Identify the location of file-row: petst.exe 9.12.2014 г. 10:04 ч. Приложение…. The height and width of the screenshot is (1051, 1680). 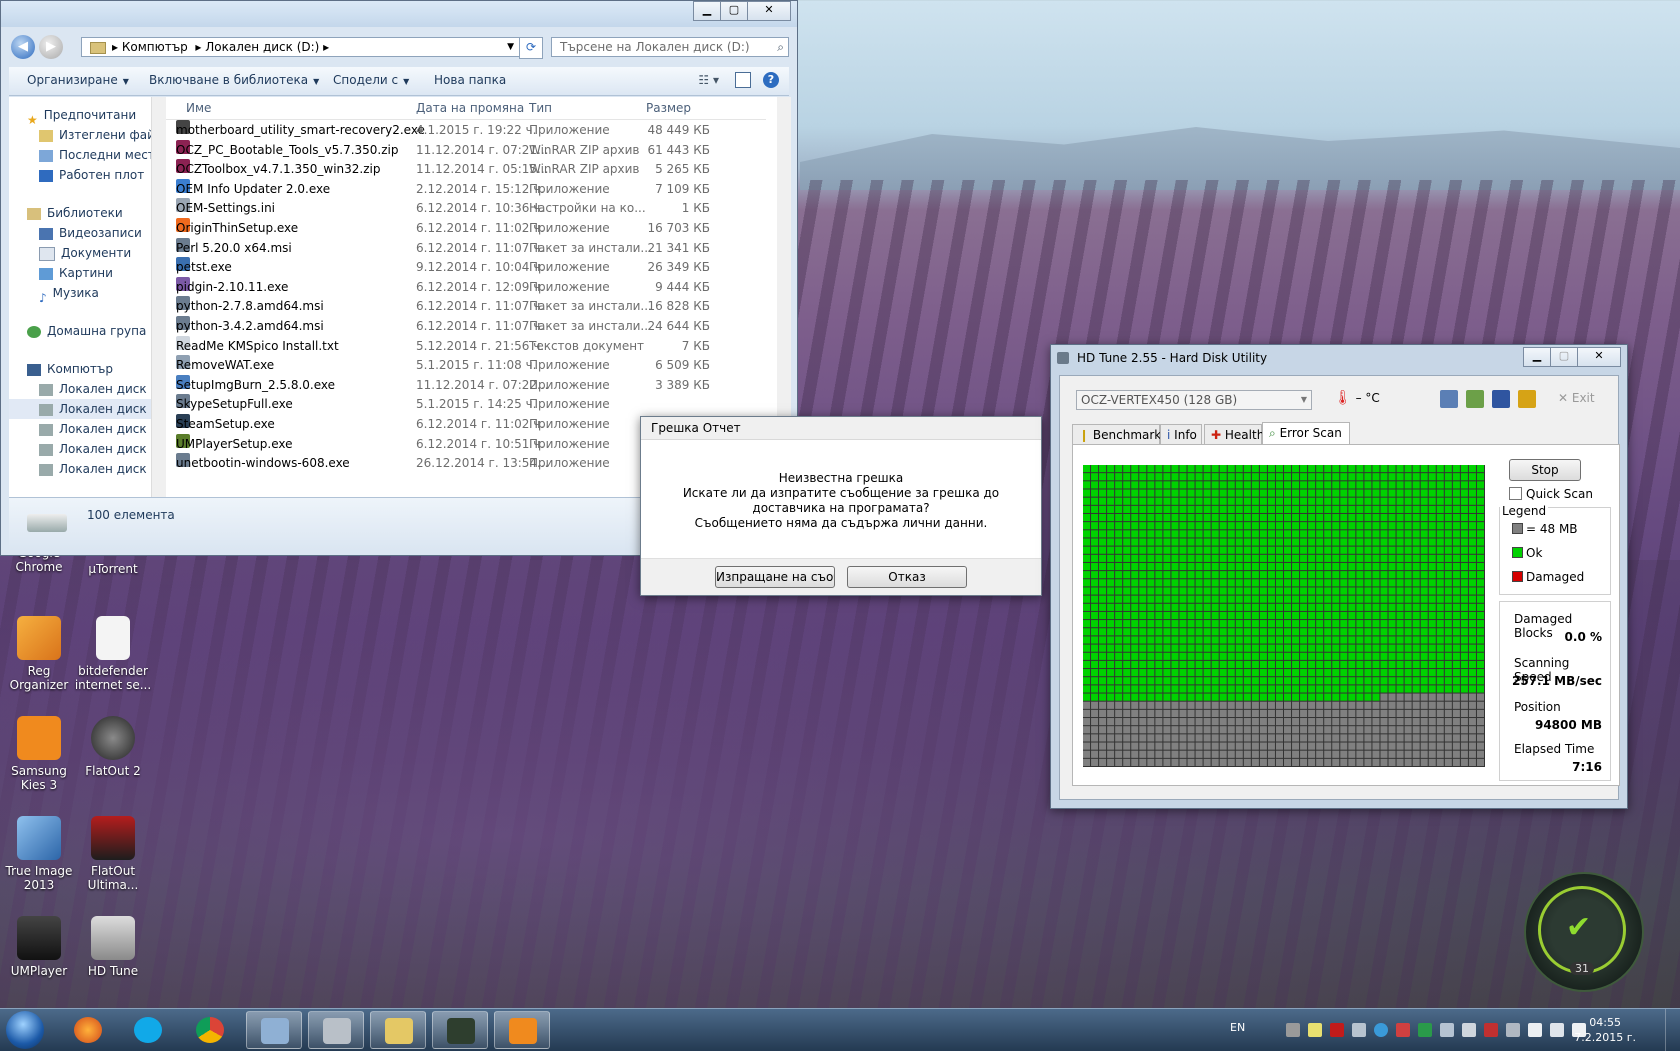
(466, 267).